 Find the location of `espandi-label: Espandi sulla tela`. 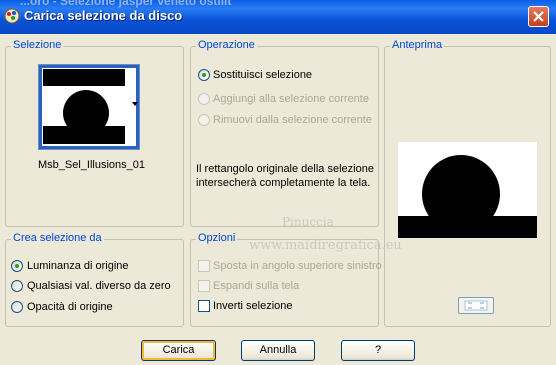

espandi-label: Espandi sulla tela is located at coordinates (256, 286).